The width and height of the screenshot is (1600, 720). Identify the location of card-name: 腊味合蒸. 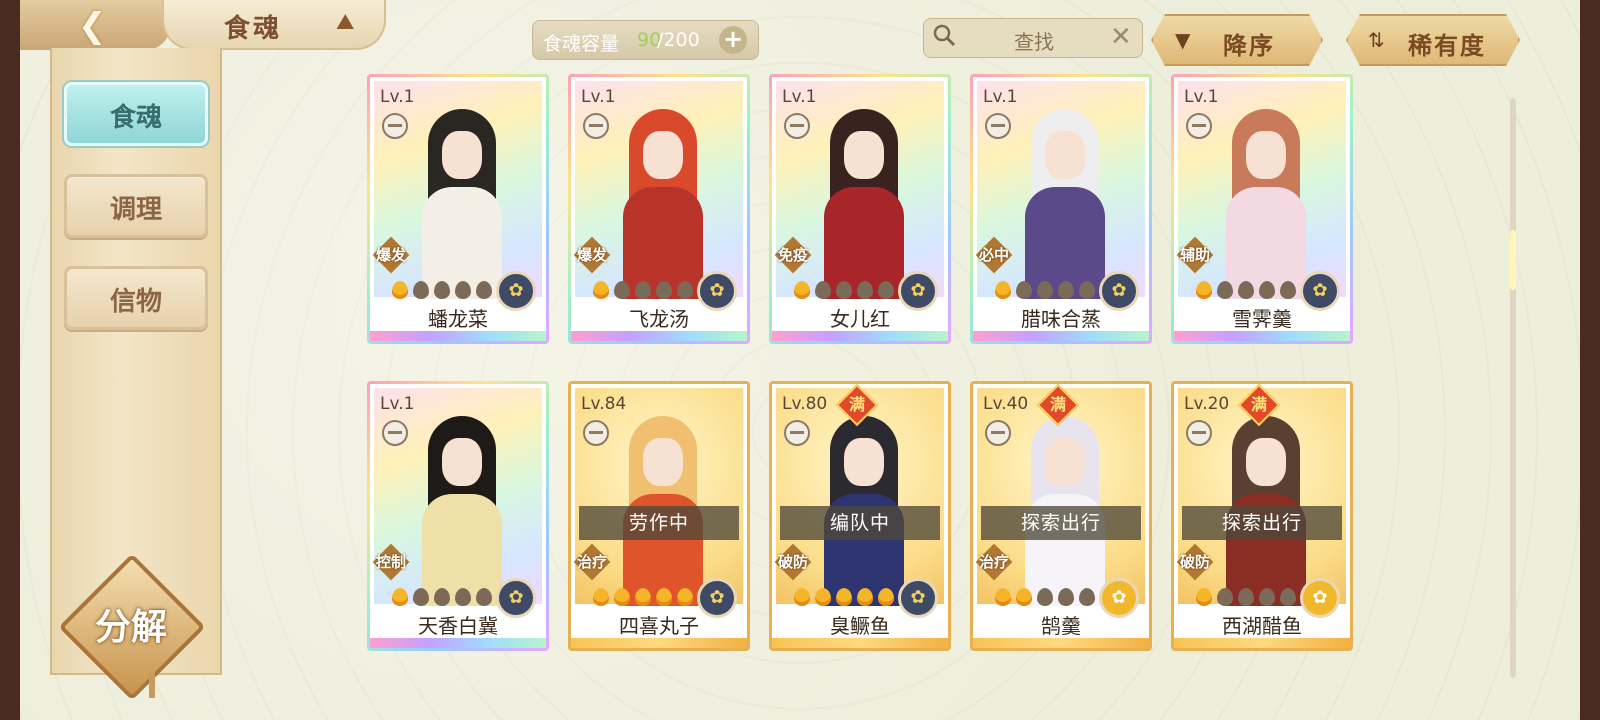
(1061, 319).